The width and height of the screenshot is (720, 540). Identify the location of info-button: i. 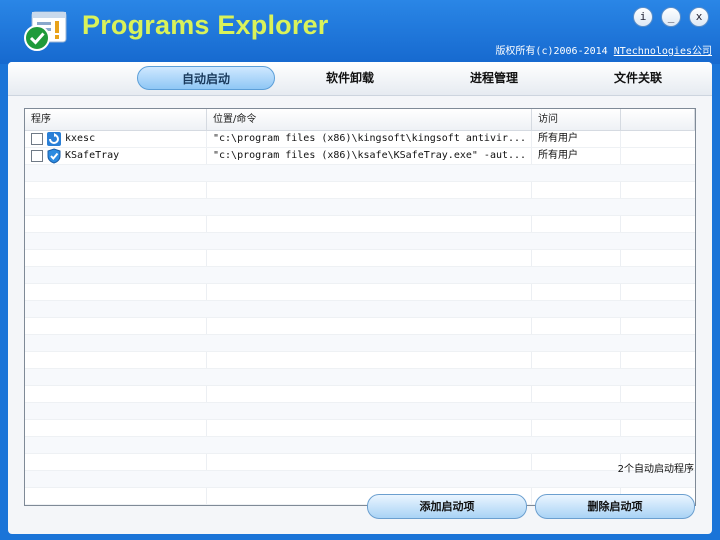
(643, 17).